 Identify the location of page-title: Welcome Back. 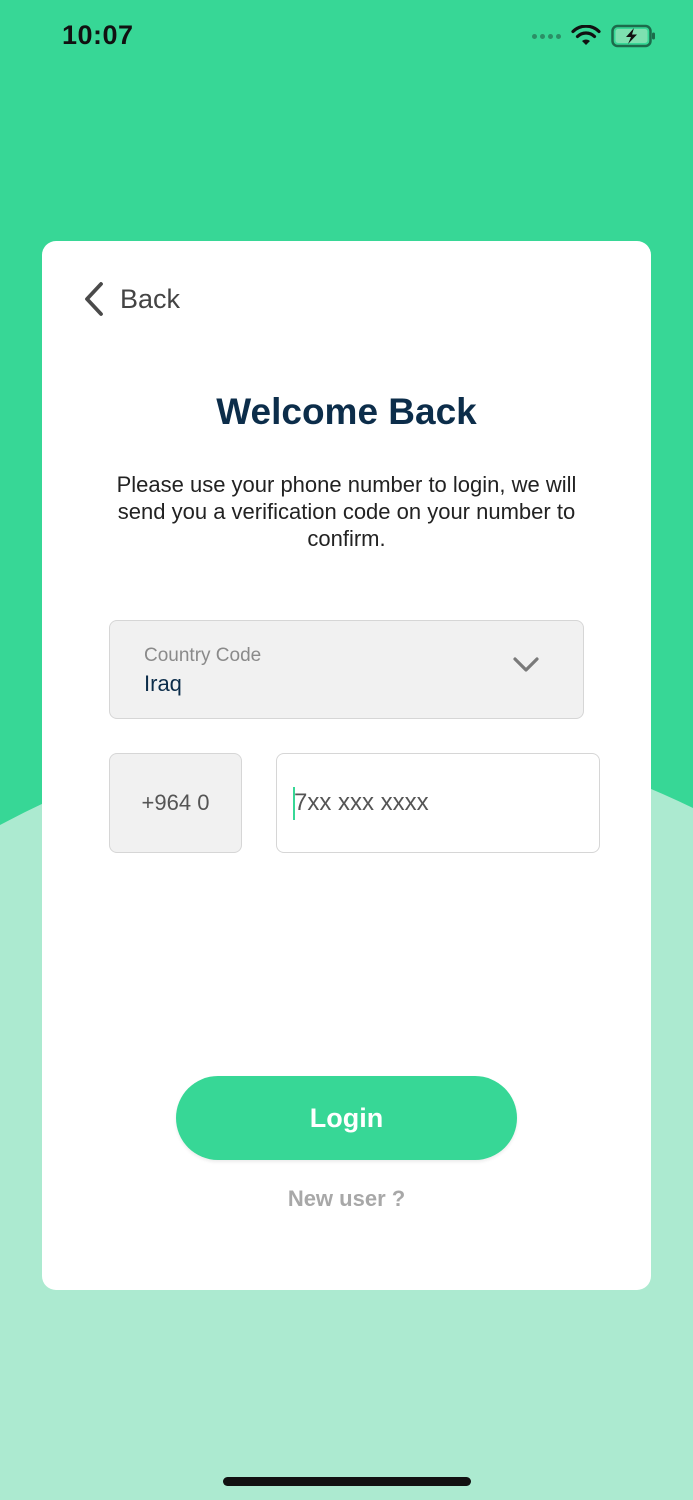
(346, 411).